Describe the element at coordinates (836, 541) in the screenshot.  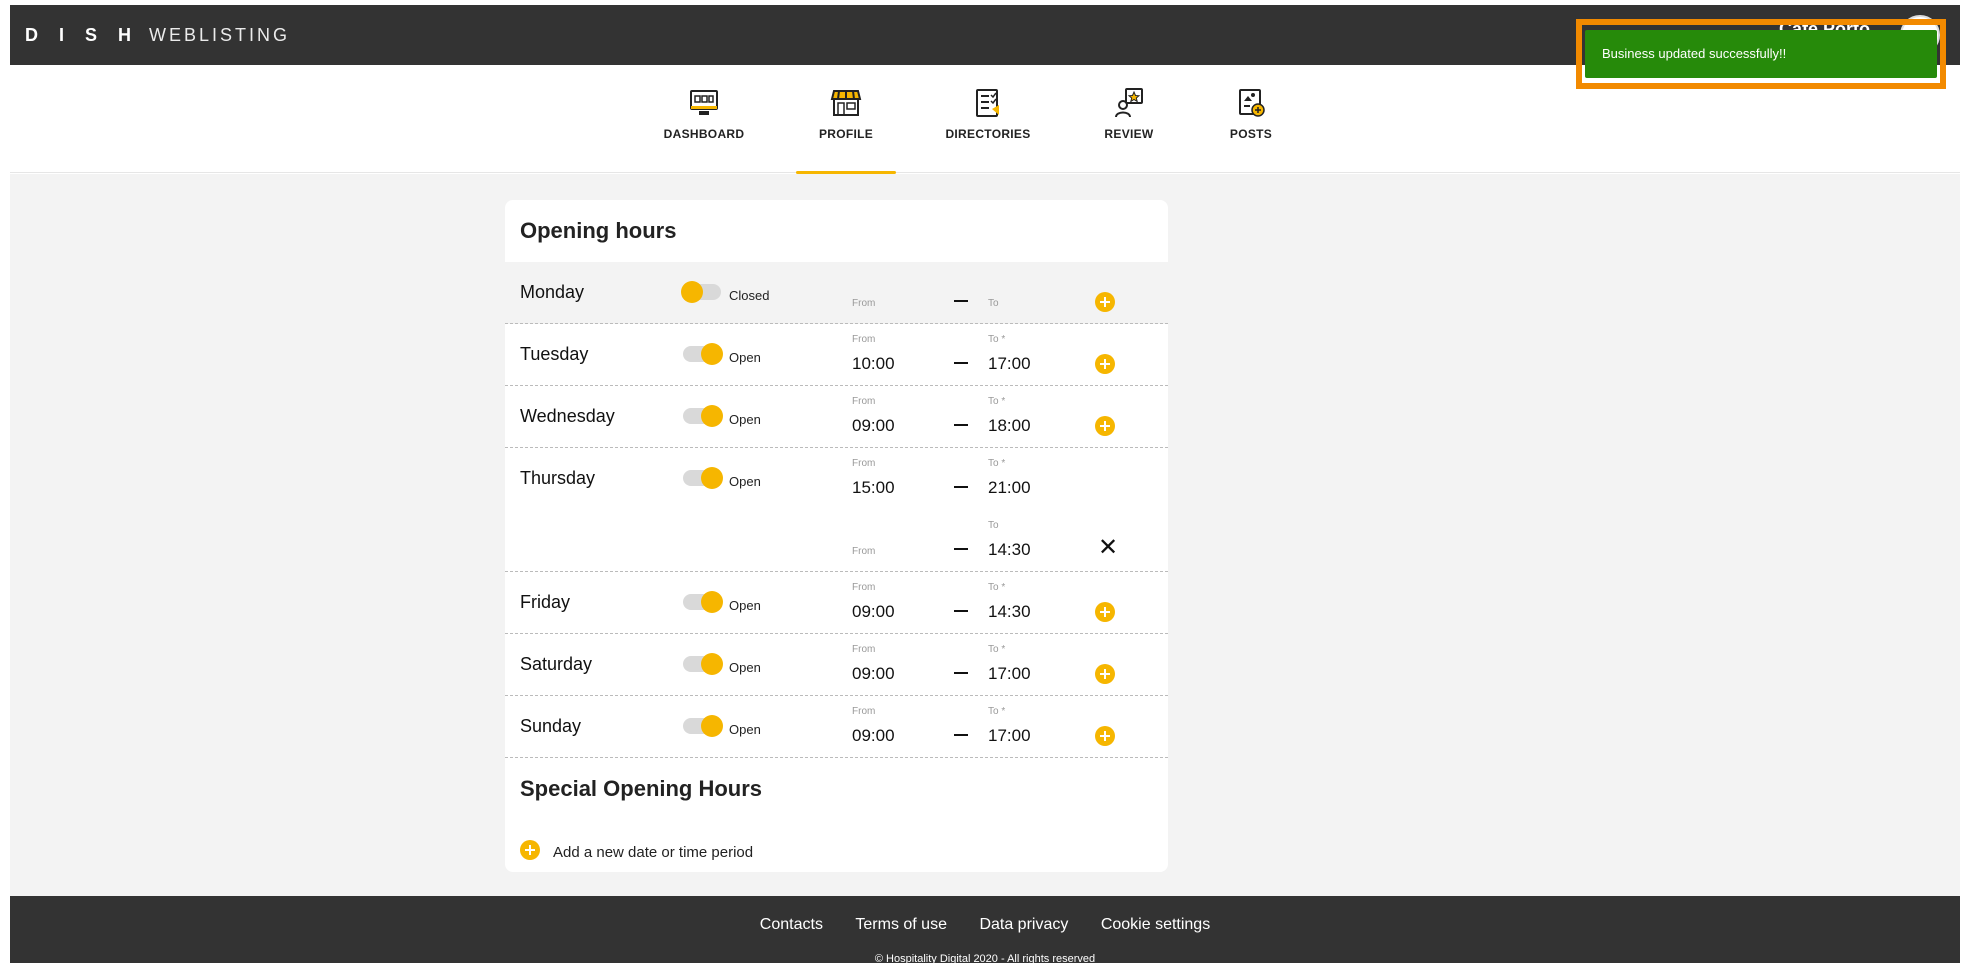
I see `day-row-thursday-extra-slot: From To 14:30 ✕` at that location.